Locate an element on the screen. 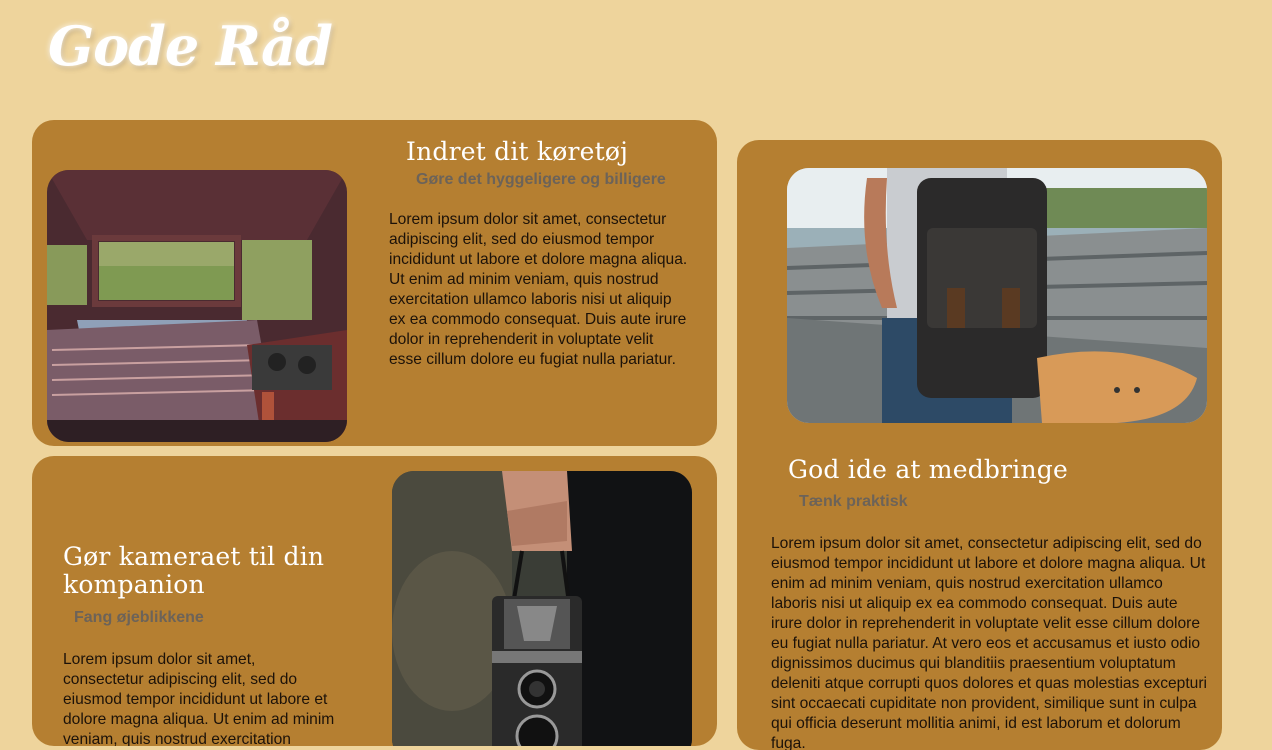 The height and width of the screenshot is (750, 1272). card-title: Gør kameraet til din kompanion is located at coordinates (194, 570).